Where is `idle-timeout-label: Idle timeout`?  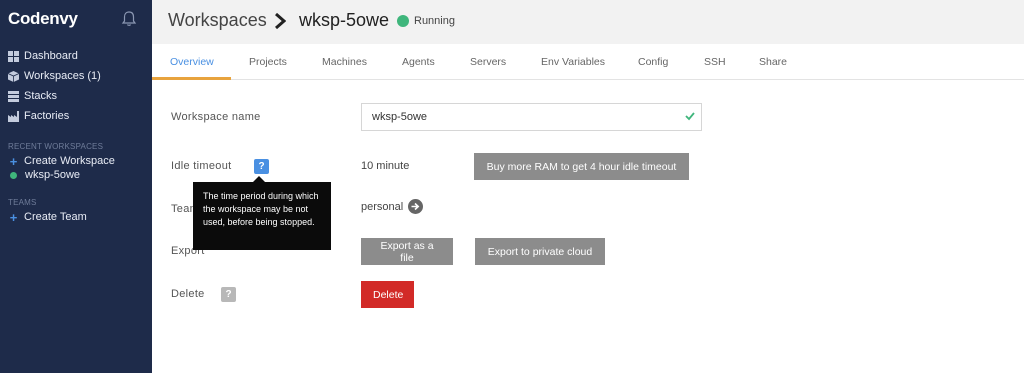
idle-timeout-label: Idle timeout is located at coordinates (201, 166).